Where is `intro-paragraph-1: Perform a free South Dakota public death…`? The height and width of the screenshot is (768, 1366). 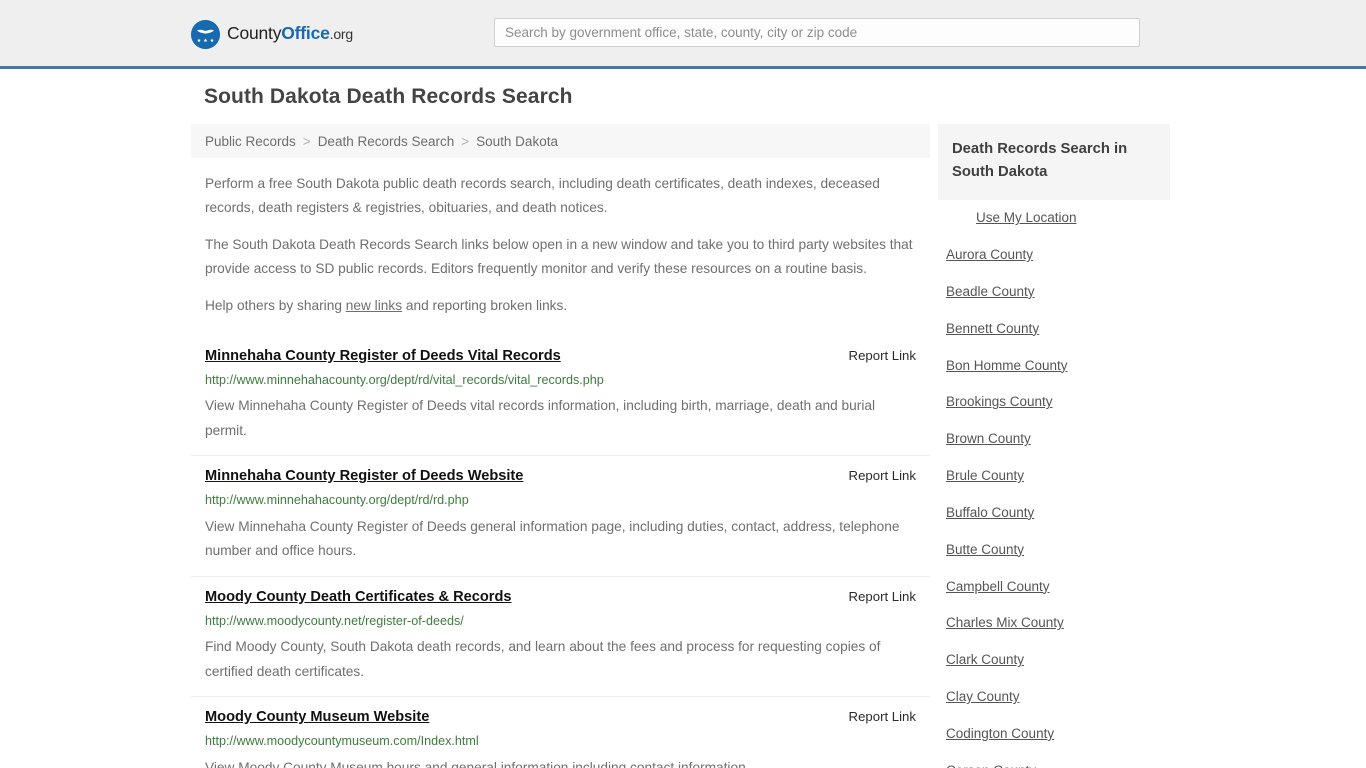 intro-paragraph-1: Perform a free South Dakota public death… is located at coordinates (542, 195).